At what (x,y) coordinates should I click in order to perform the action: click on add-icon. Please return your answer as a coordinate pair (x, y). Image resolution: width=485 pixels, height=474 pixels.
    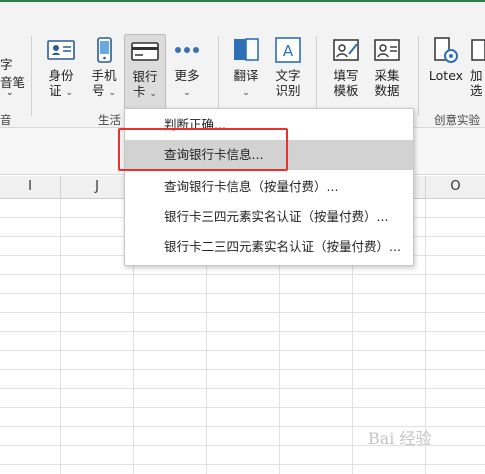
    Looking at the image, I should click on (477, 50).